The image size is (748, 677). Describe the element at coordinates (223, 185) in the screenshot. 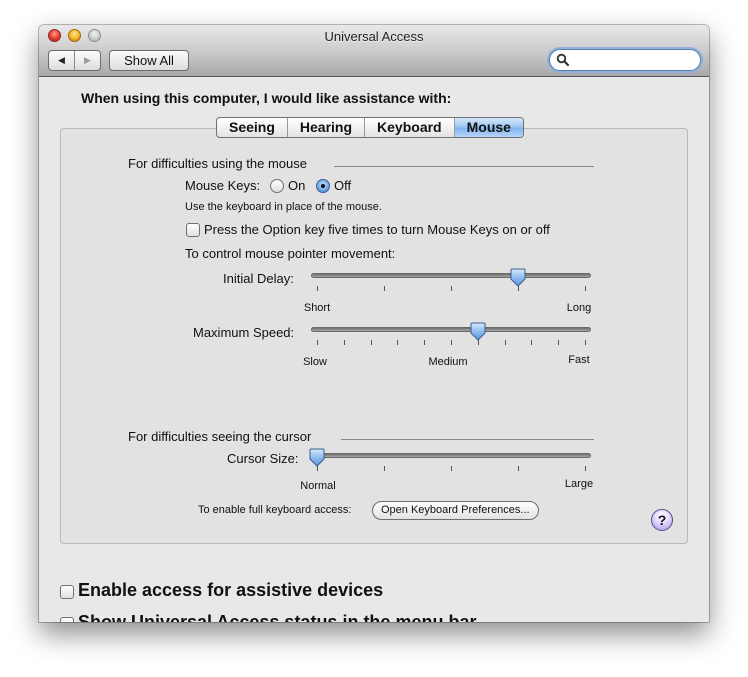

I see `mouse-keys-label: Mouse Keys:` at that location.